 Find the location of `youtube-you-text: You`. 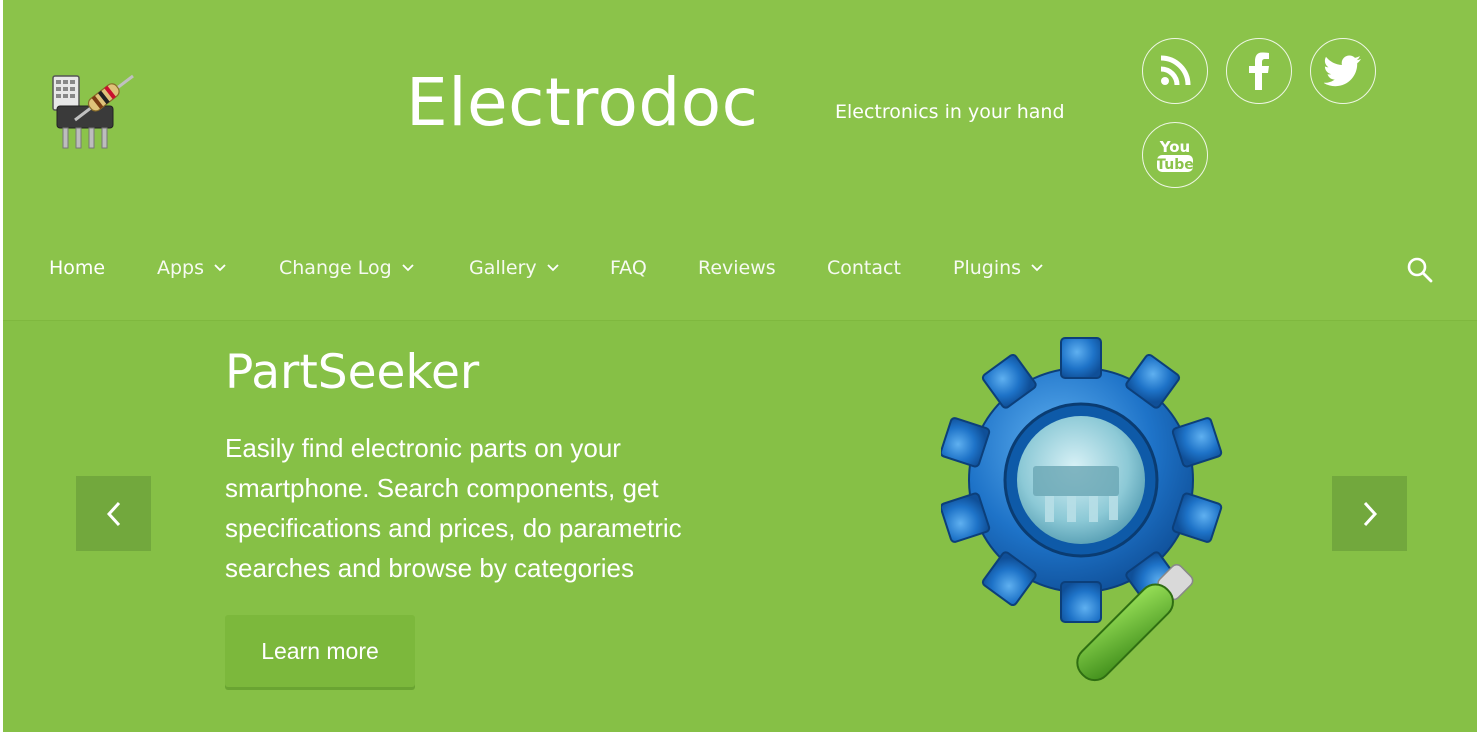

youtube-you-text: You is located at coordinates (1174, 147).